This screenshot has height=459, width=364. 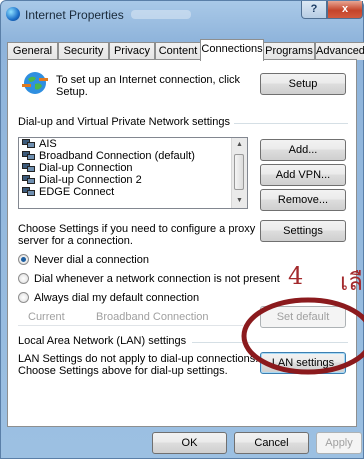 What do you see at coordinates (133, 201) in the screenshot?
I see `list-item-partial` at bounding box center [133, 201].